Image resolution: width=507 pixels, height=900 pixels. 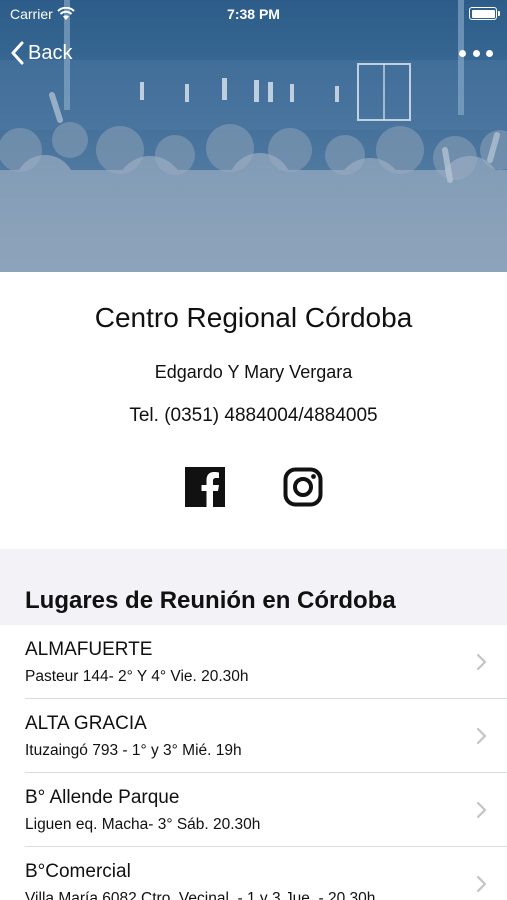 I want to click on back-label: Back, so click(x=50, y=52).